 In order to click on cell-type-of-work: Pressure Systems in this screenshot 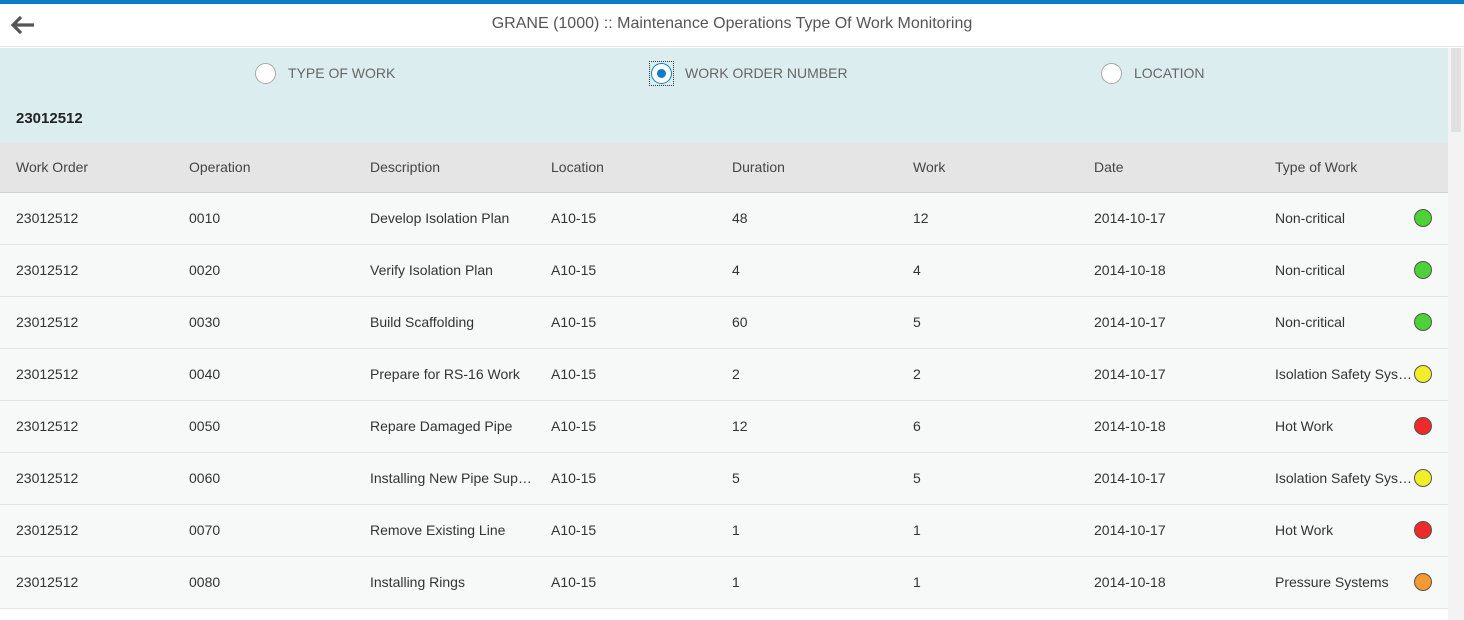, I will do `click(1353, 582)`.